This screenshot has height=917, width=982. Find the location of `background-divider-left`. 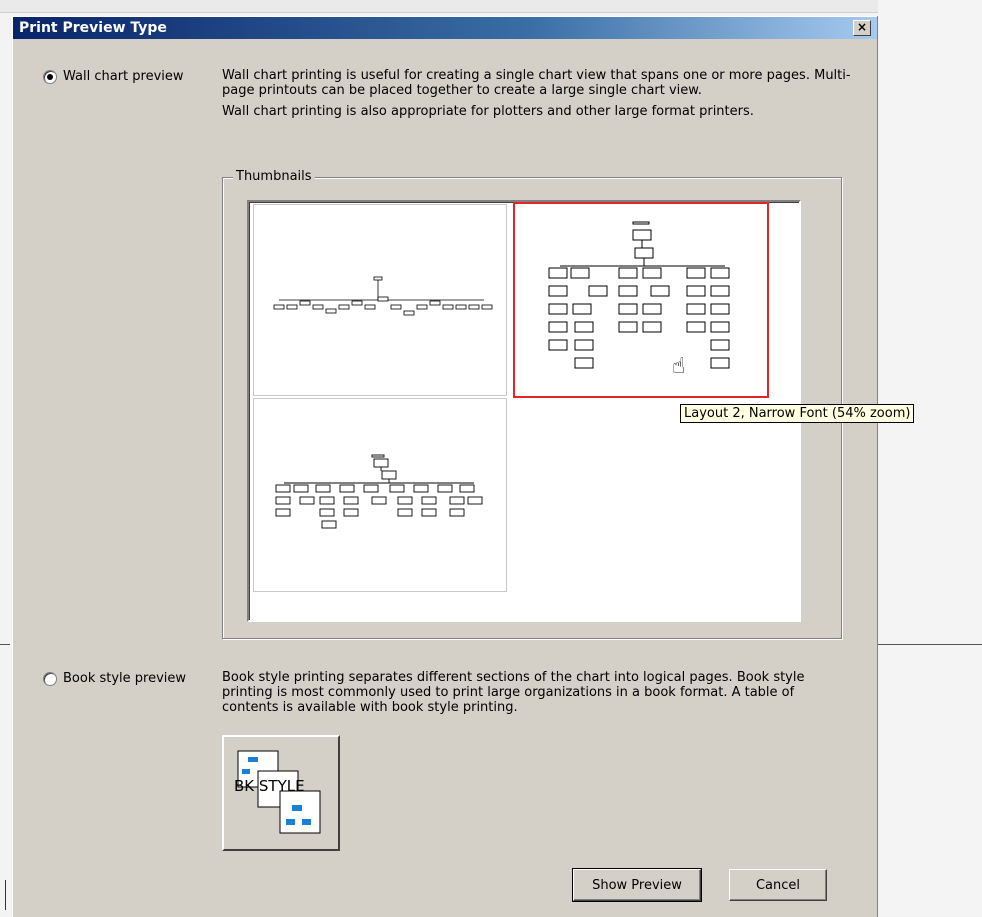

background-divider-left is located at coordinates (5, 644).